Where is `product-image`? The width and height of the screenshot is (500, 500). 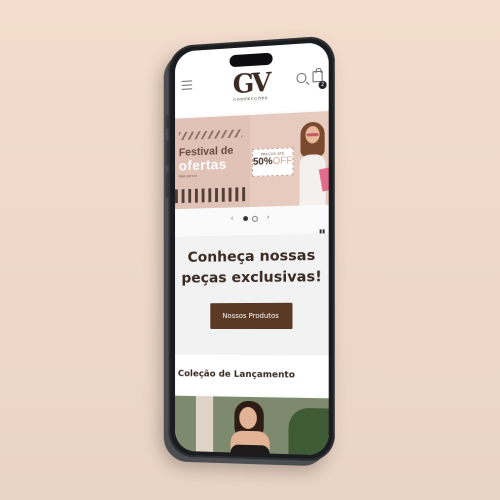 product-image is located at coordinates (252, 425).